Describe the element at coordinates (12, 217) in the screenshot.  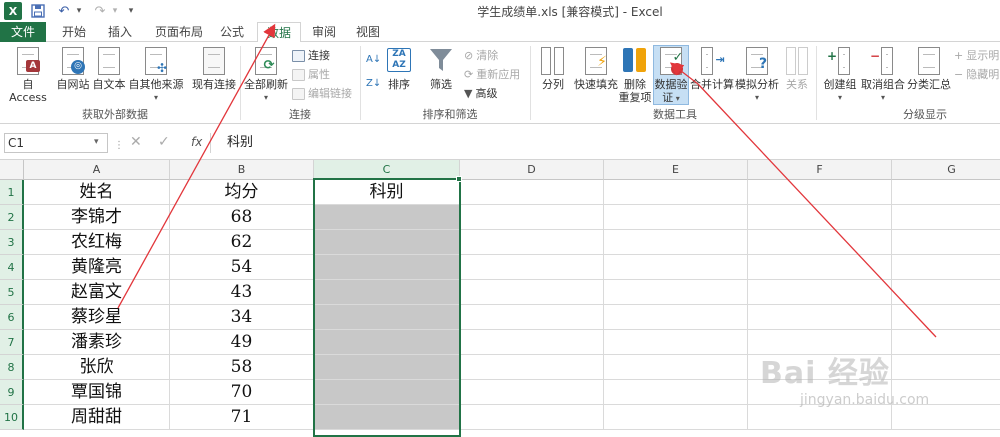
I see `row-header-2: 2` at that location.